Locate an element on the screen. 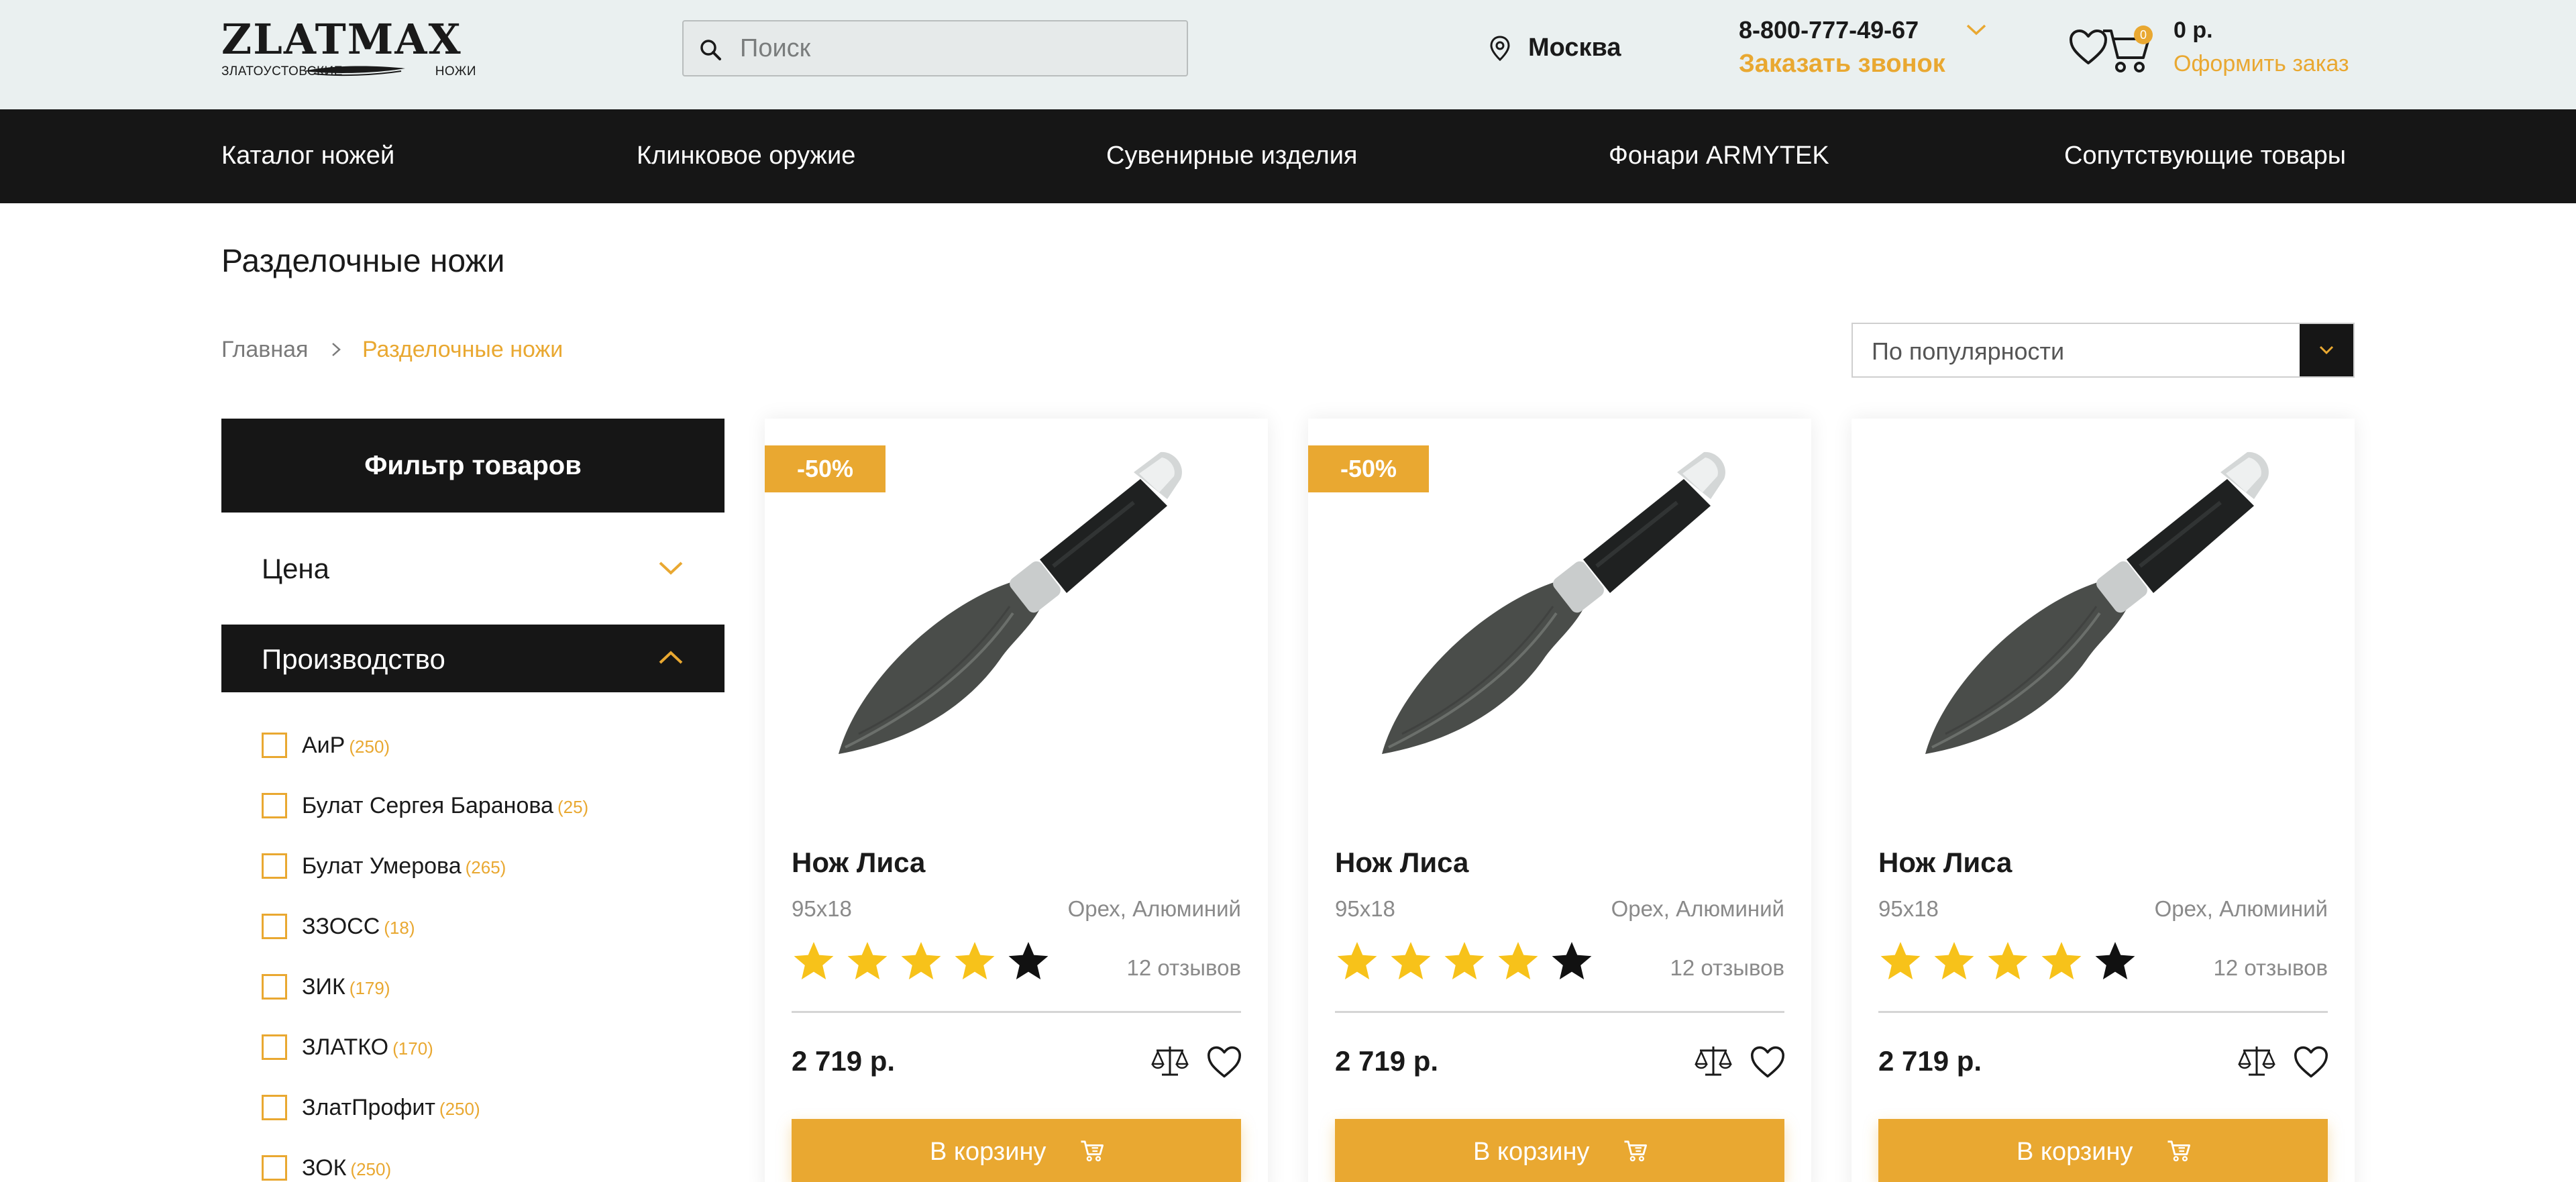 The image size is (2576, 1182). maker-item: ЗЛАТКО (170) is located at coordinates (490, 1045).